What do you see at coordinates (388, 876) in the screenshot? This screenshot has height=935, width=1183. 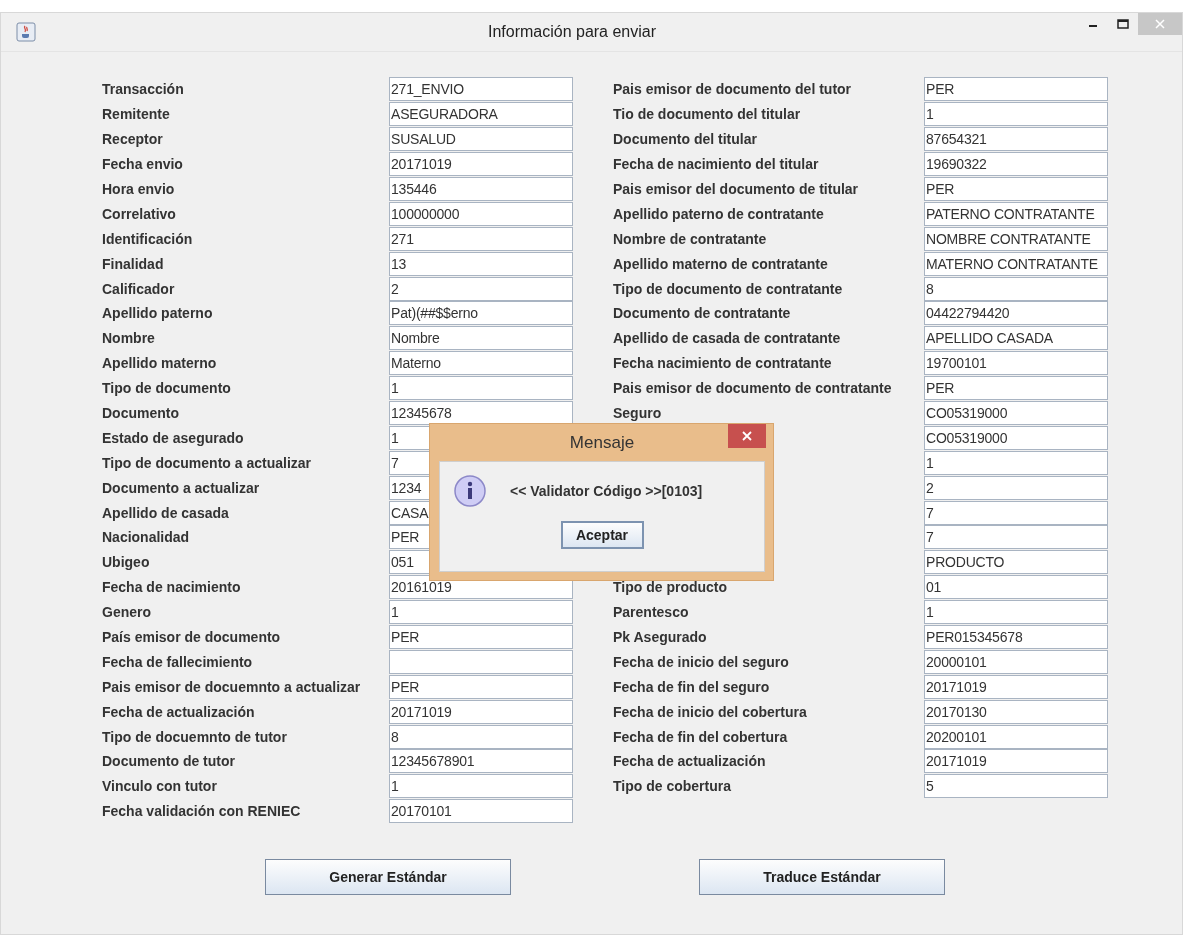 I see `action-button: Generar Estándar` at bounding box center [388, 876].